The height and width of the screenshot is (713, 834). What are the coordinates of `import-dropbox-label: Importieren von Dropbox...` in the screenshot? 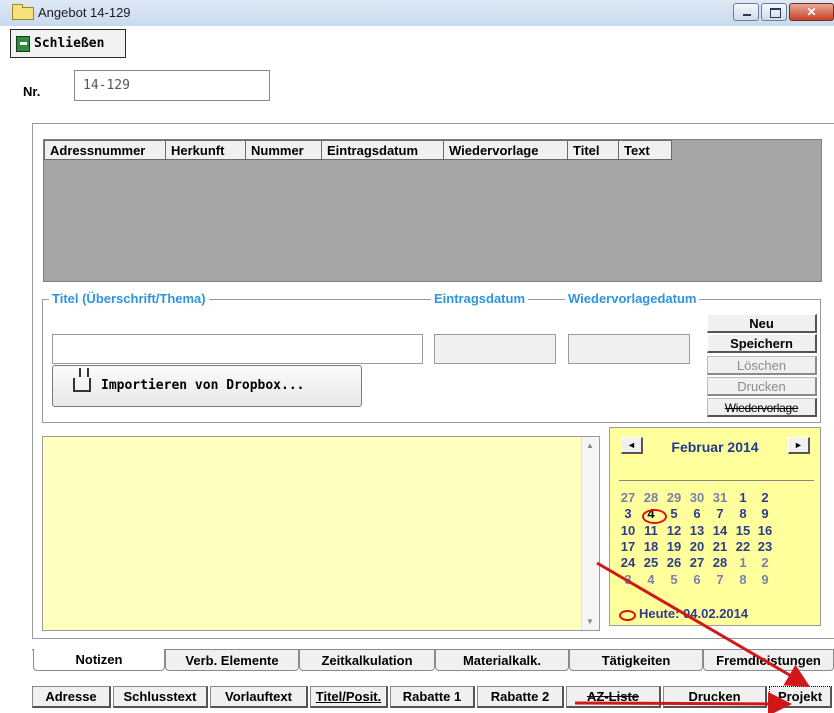 It's located at (203, 385).